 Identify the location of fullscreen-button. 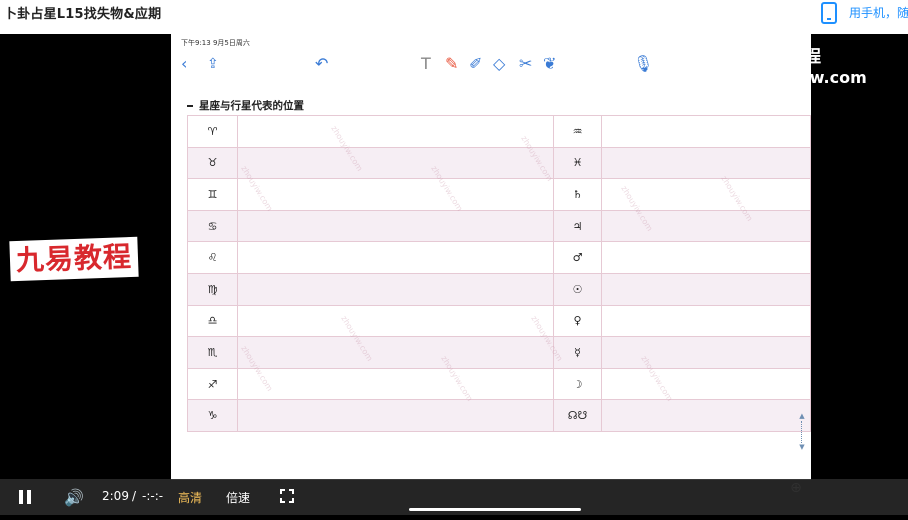
(287, 496).